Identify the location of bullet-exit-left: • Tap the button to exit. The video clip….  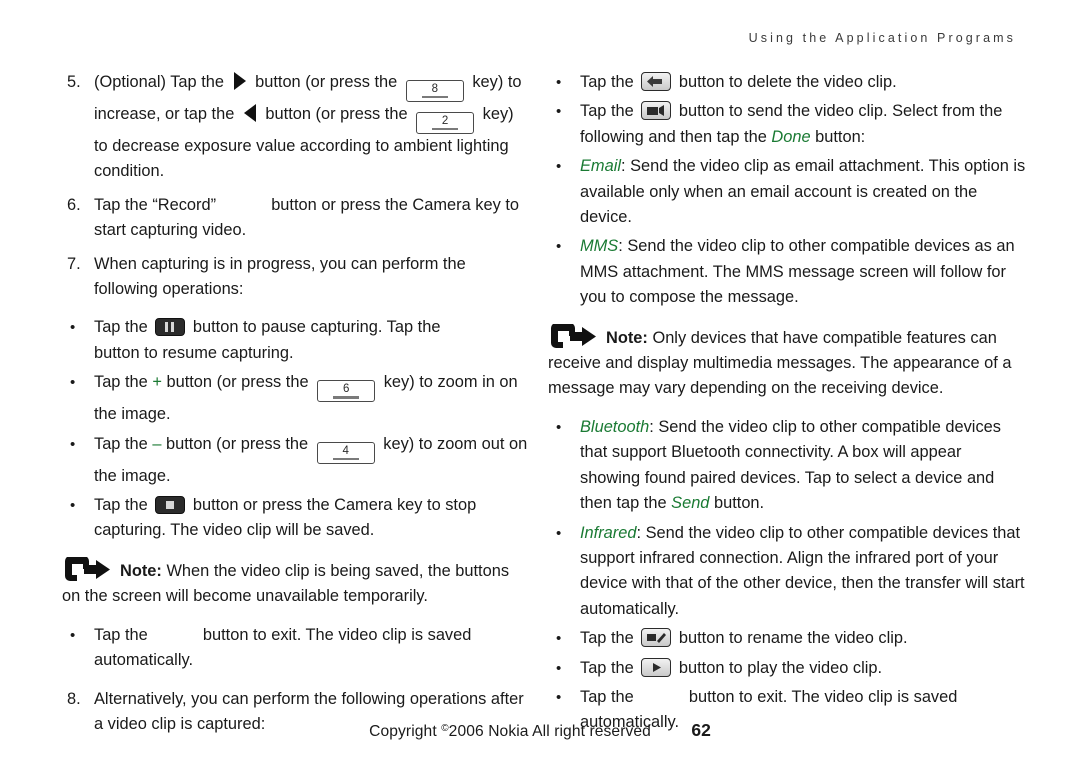
(296, 648).